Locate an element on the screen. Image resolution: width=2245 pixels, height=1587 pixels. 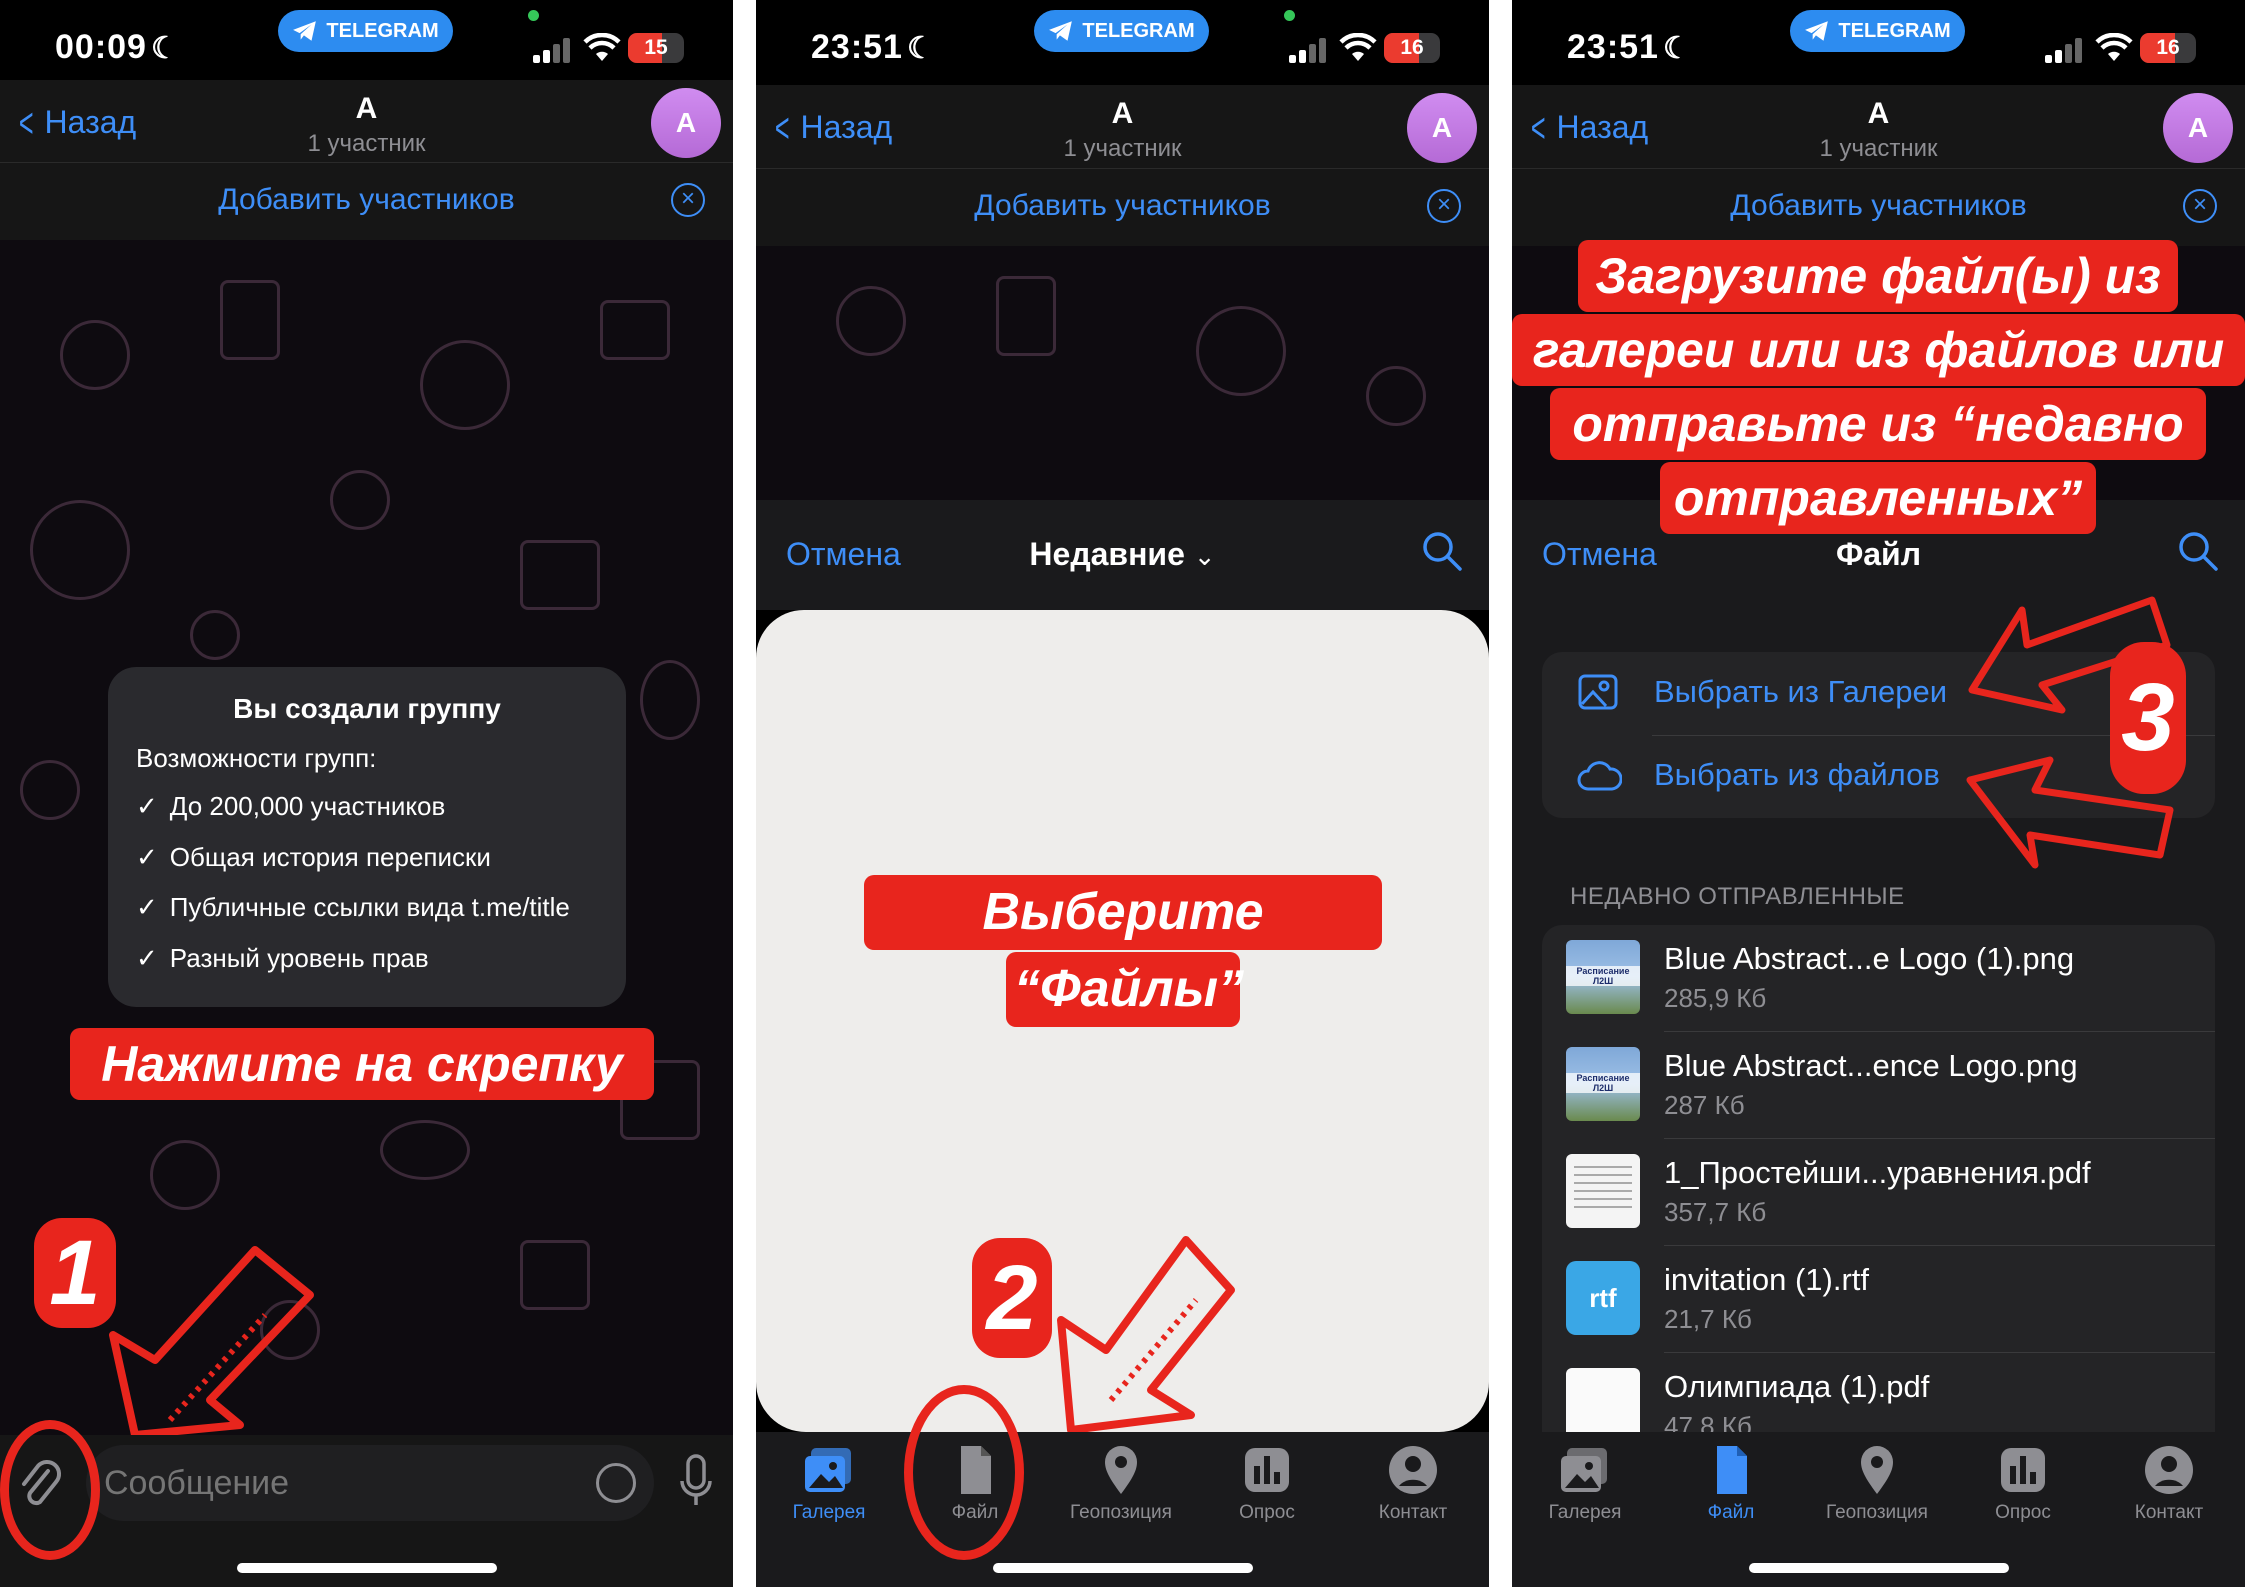
contact-icon is located at coordinates (1413, 1470).